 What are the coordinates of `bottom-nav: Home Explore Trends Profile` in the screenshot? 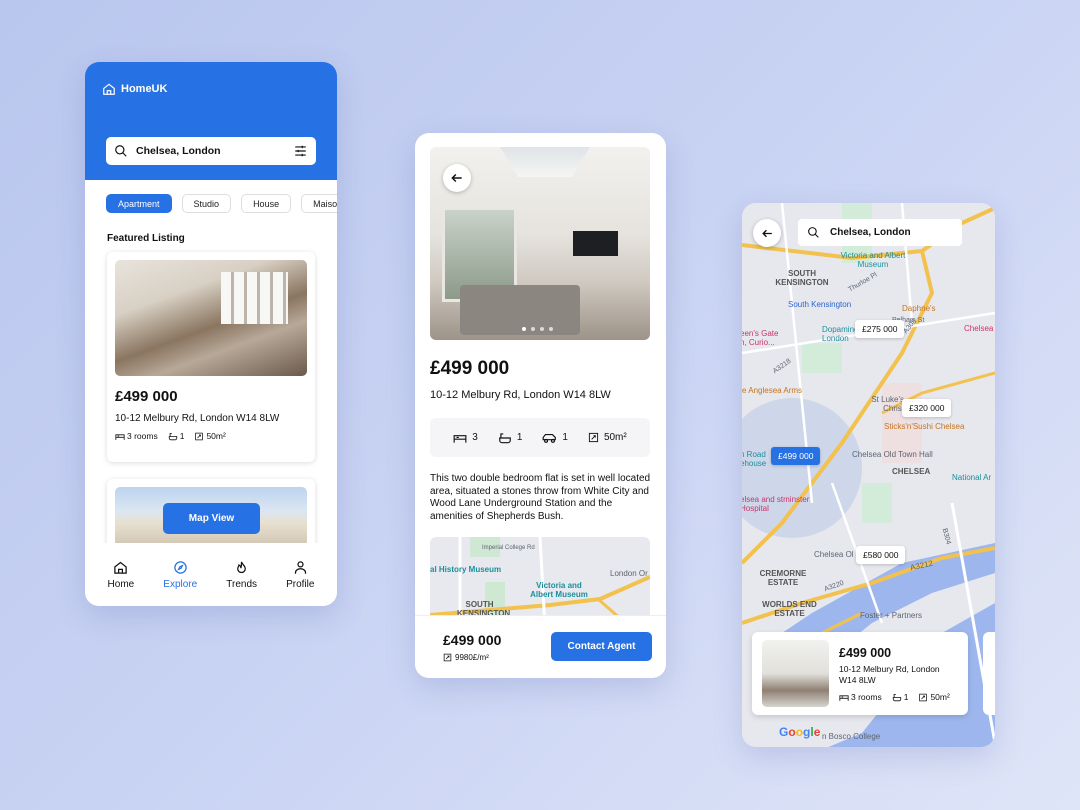 It's located at (211, 574).